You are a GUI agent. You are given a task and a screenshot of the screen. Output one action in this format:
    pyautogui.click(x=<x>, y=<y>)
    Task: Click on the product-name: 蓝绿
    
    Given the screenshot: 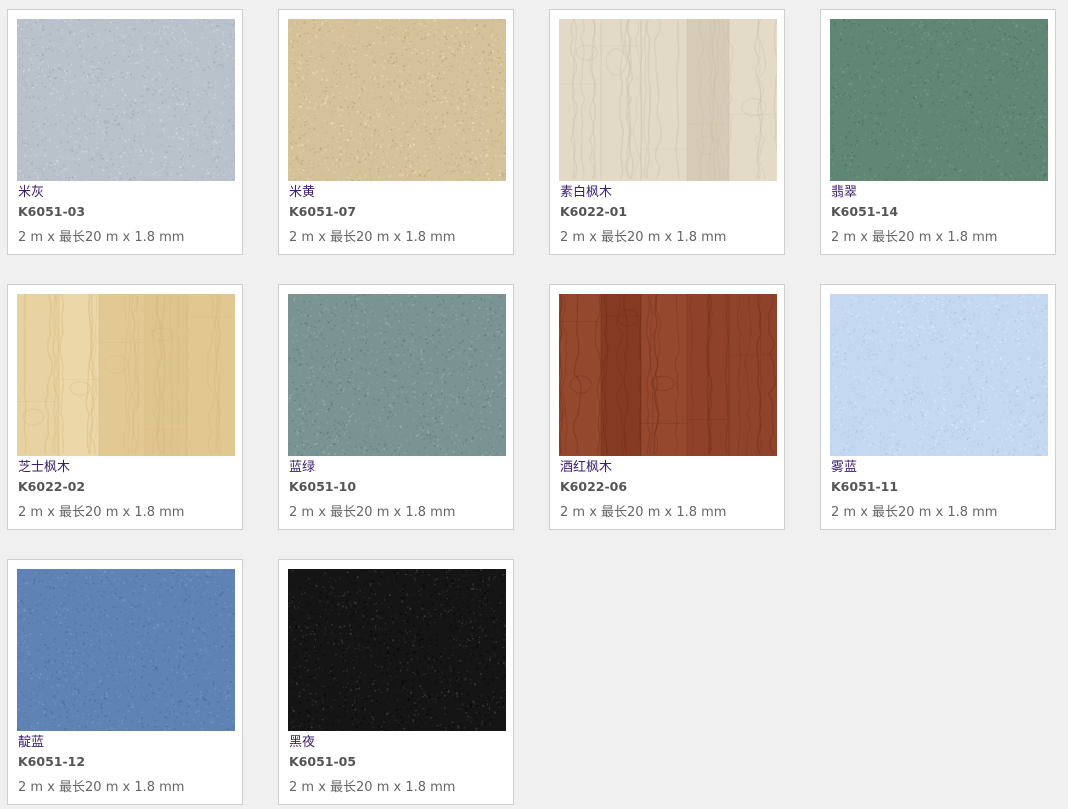 What is the action you would take?
    pyautogui.click(x=302, y=468)
    